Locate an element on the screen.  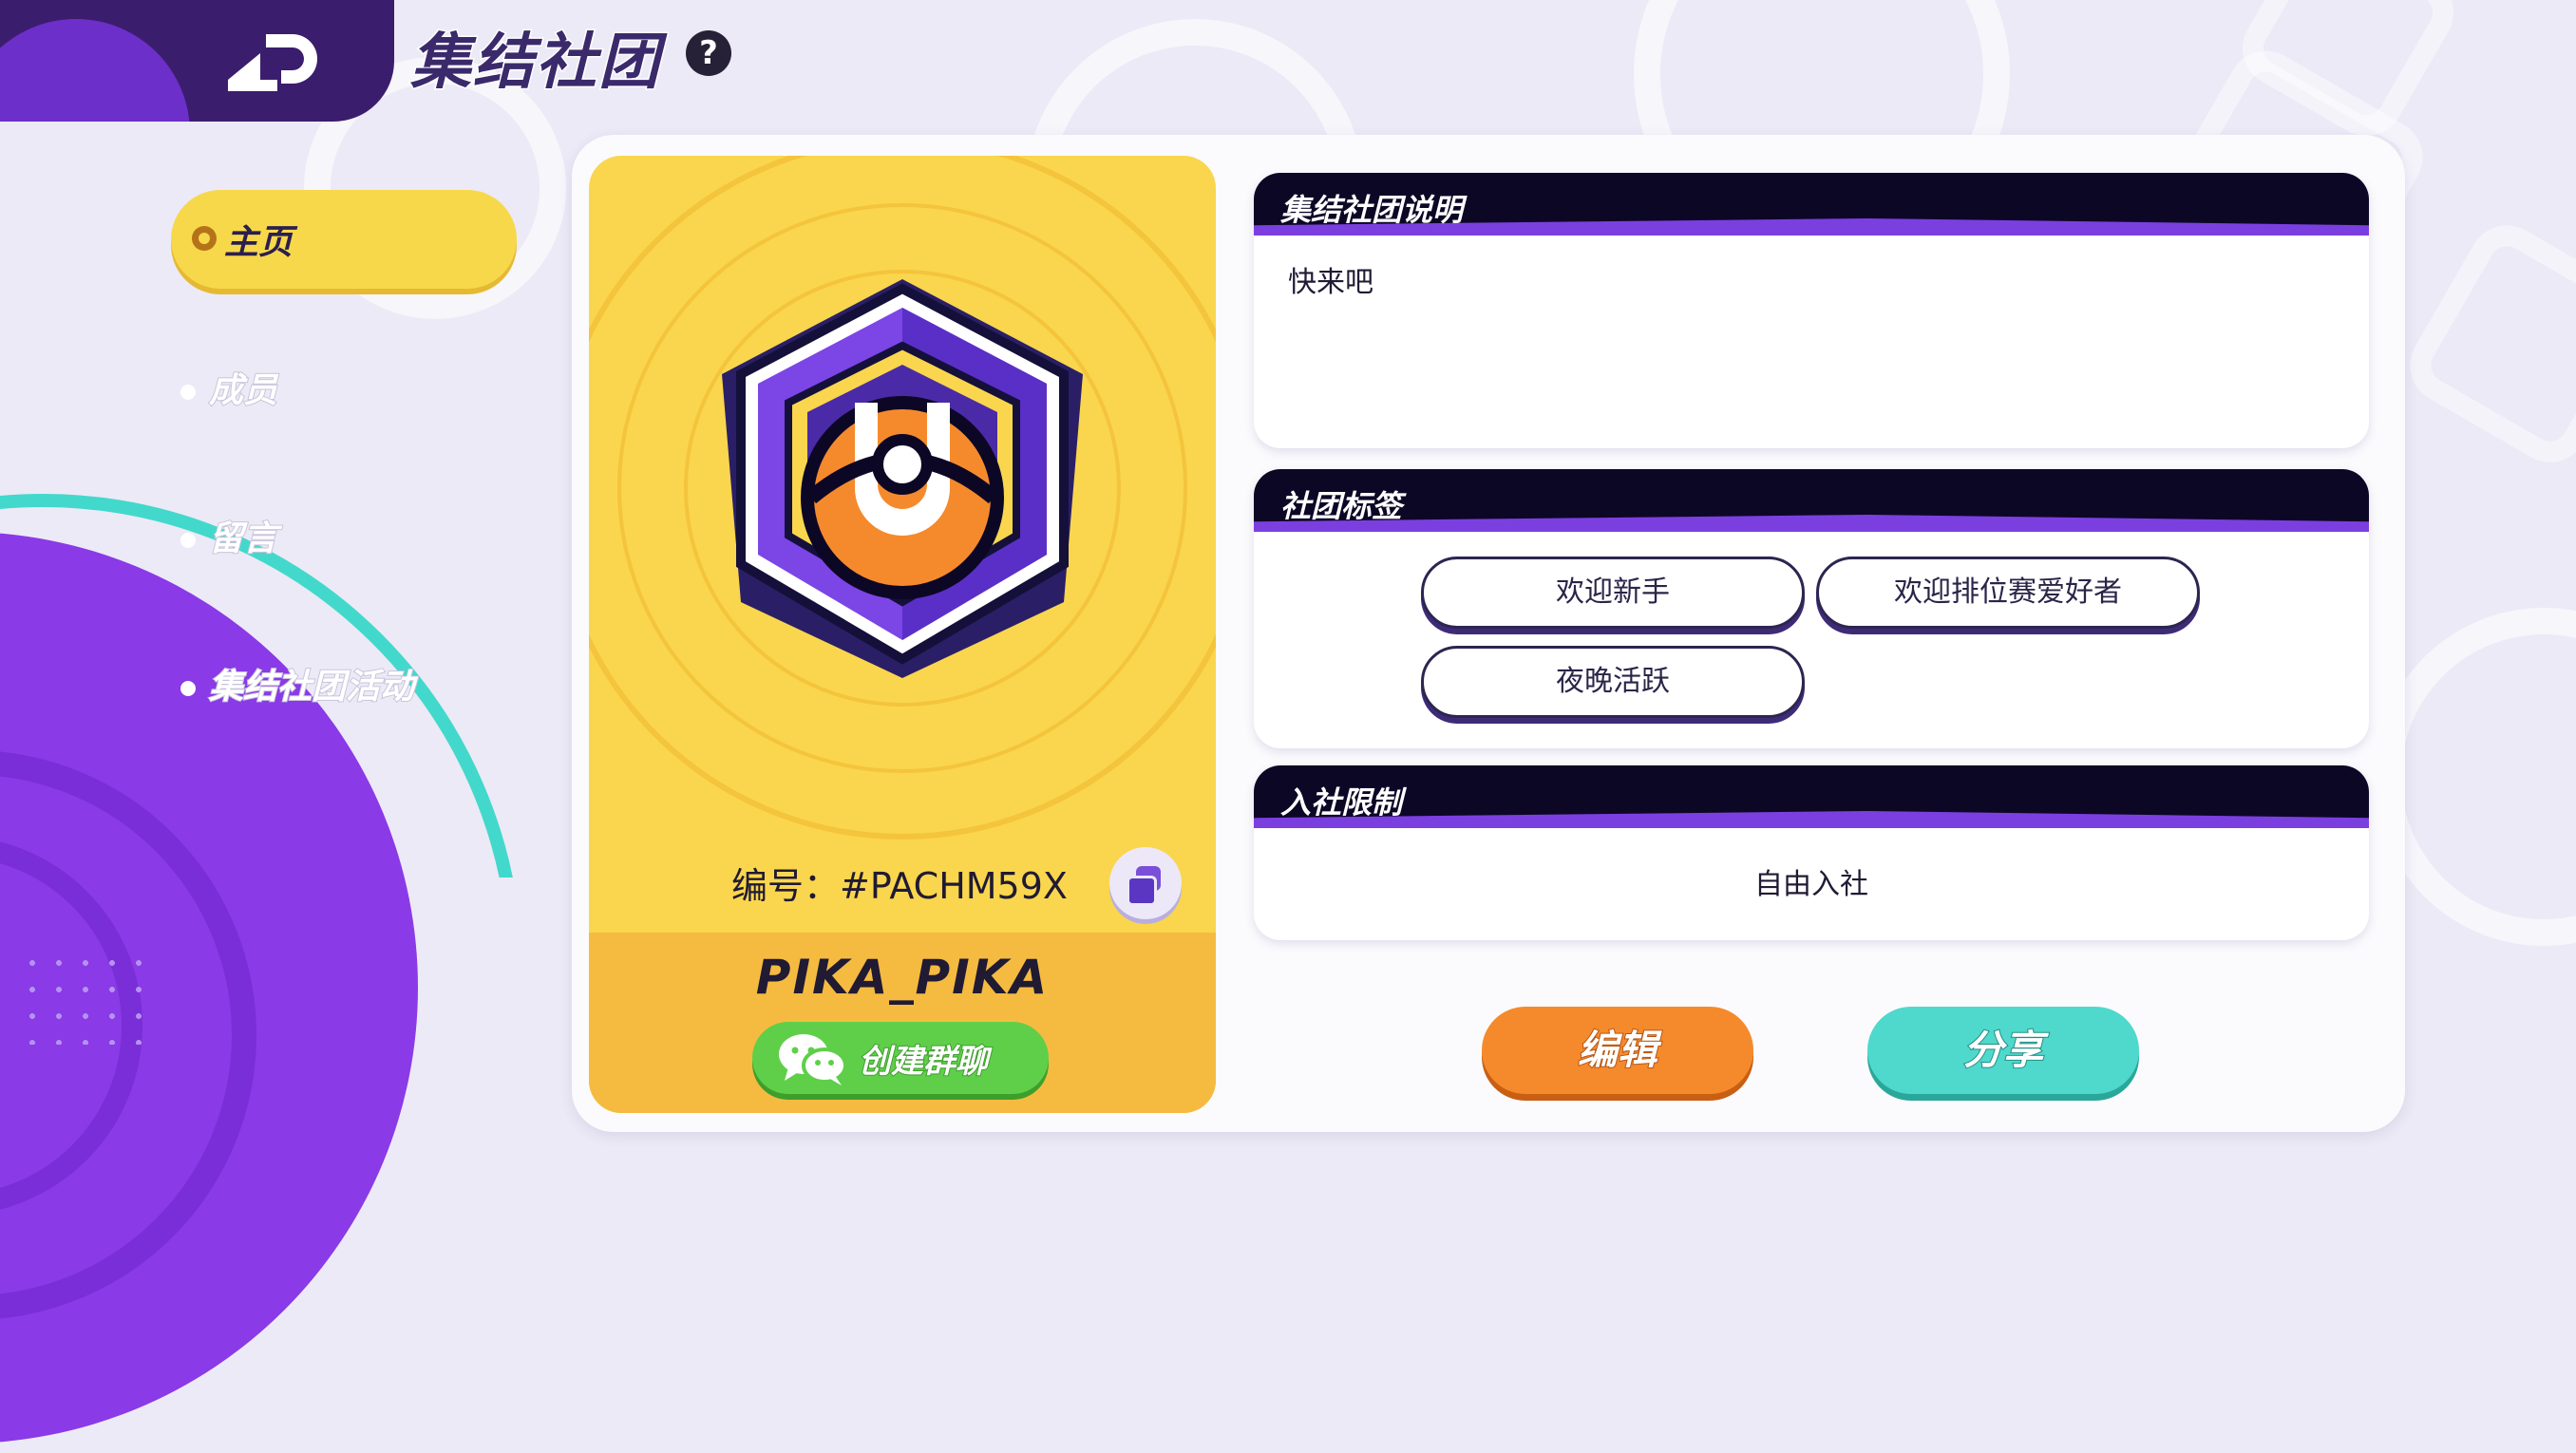
sidebar-item-activities: 集结社团活动 is located at coordinates (297, 683).